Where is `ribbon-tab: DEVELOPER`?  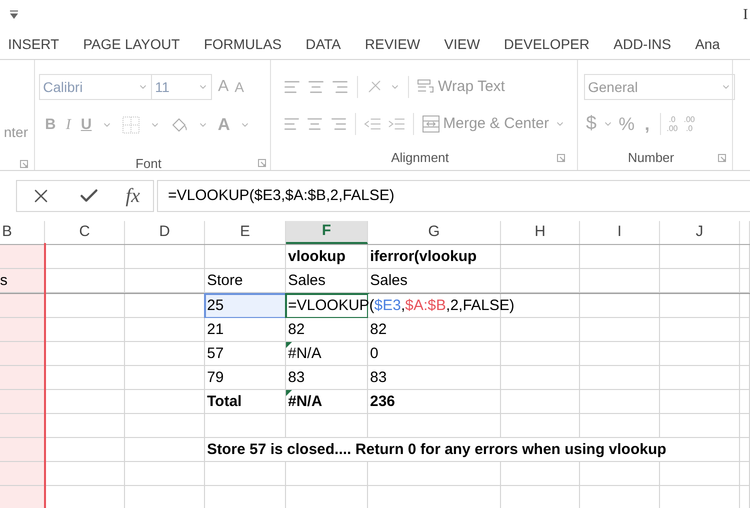
ribbon-tab: DEVELOPER is located at coordinates (547, 44).